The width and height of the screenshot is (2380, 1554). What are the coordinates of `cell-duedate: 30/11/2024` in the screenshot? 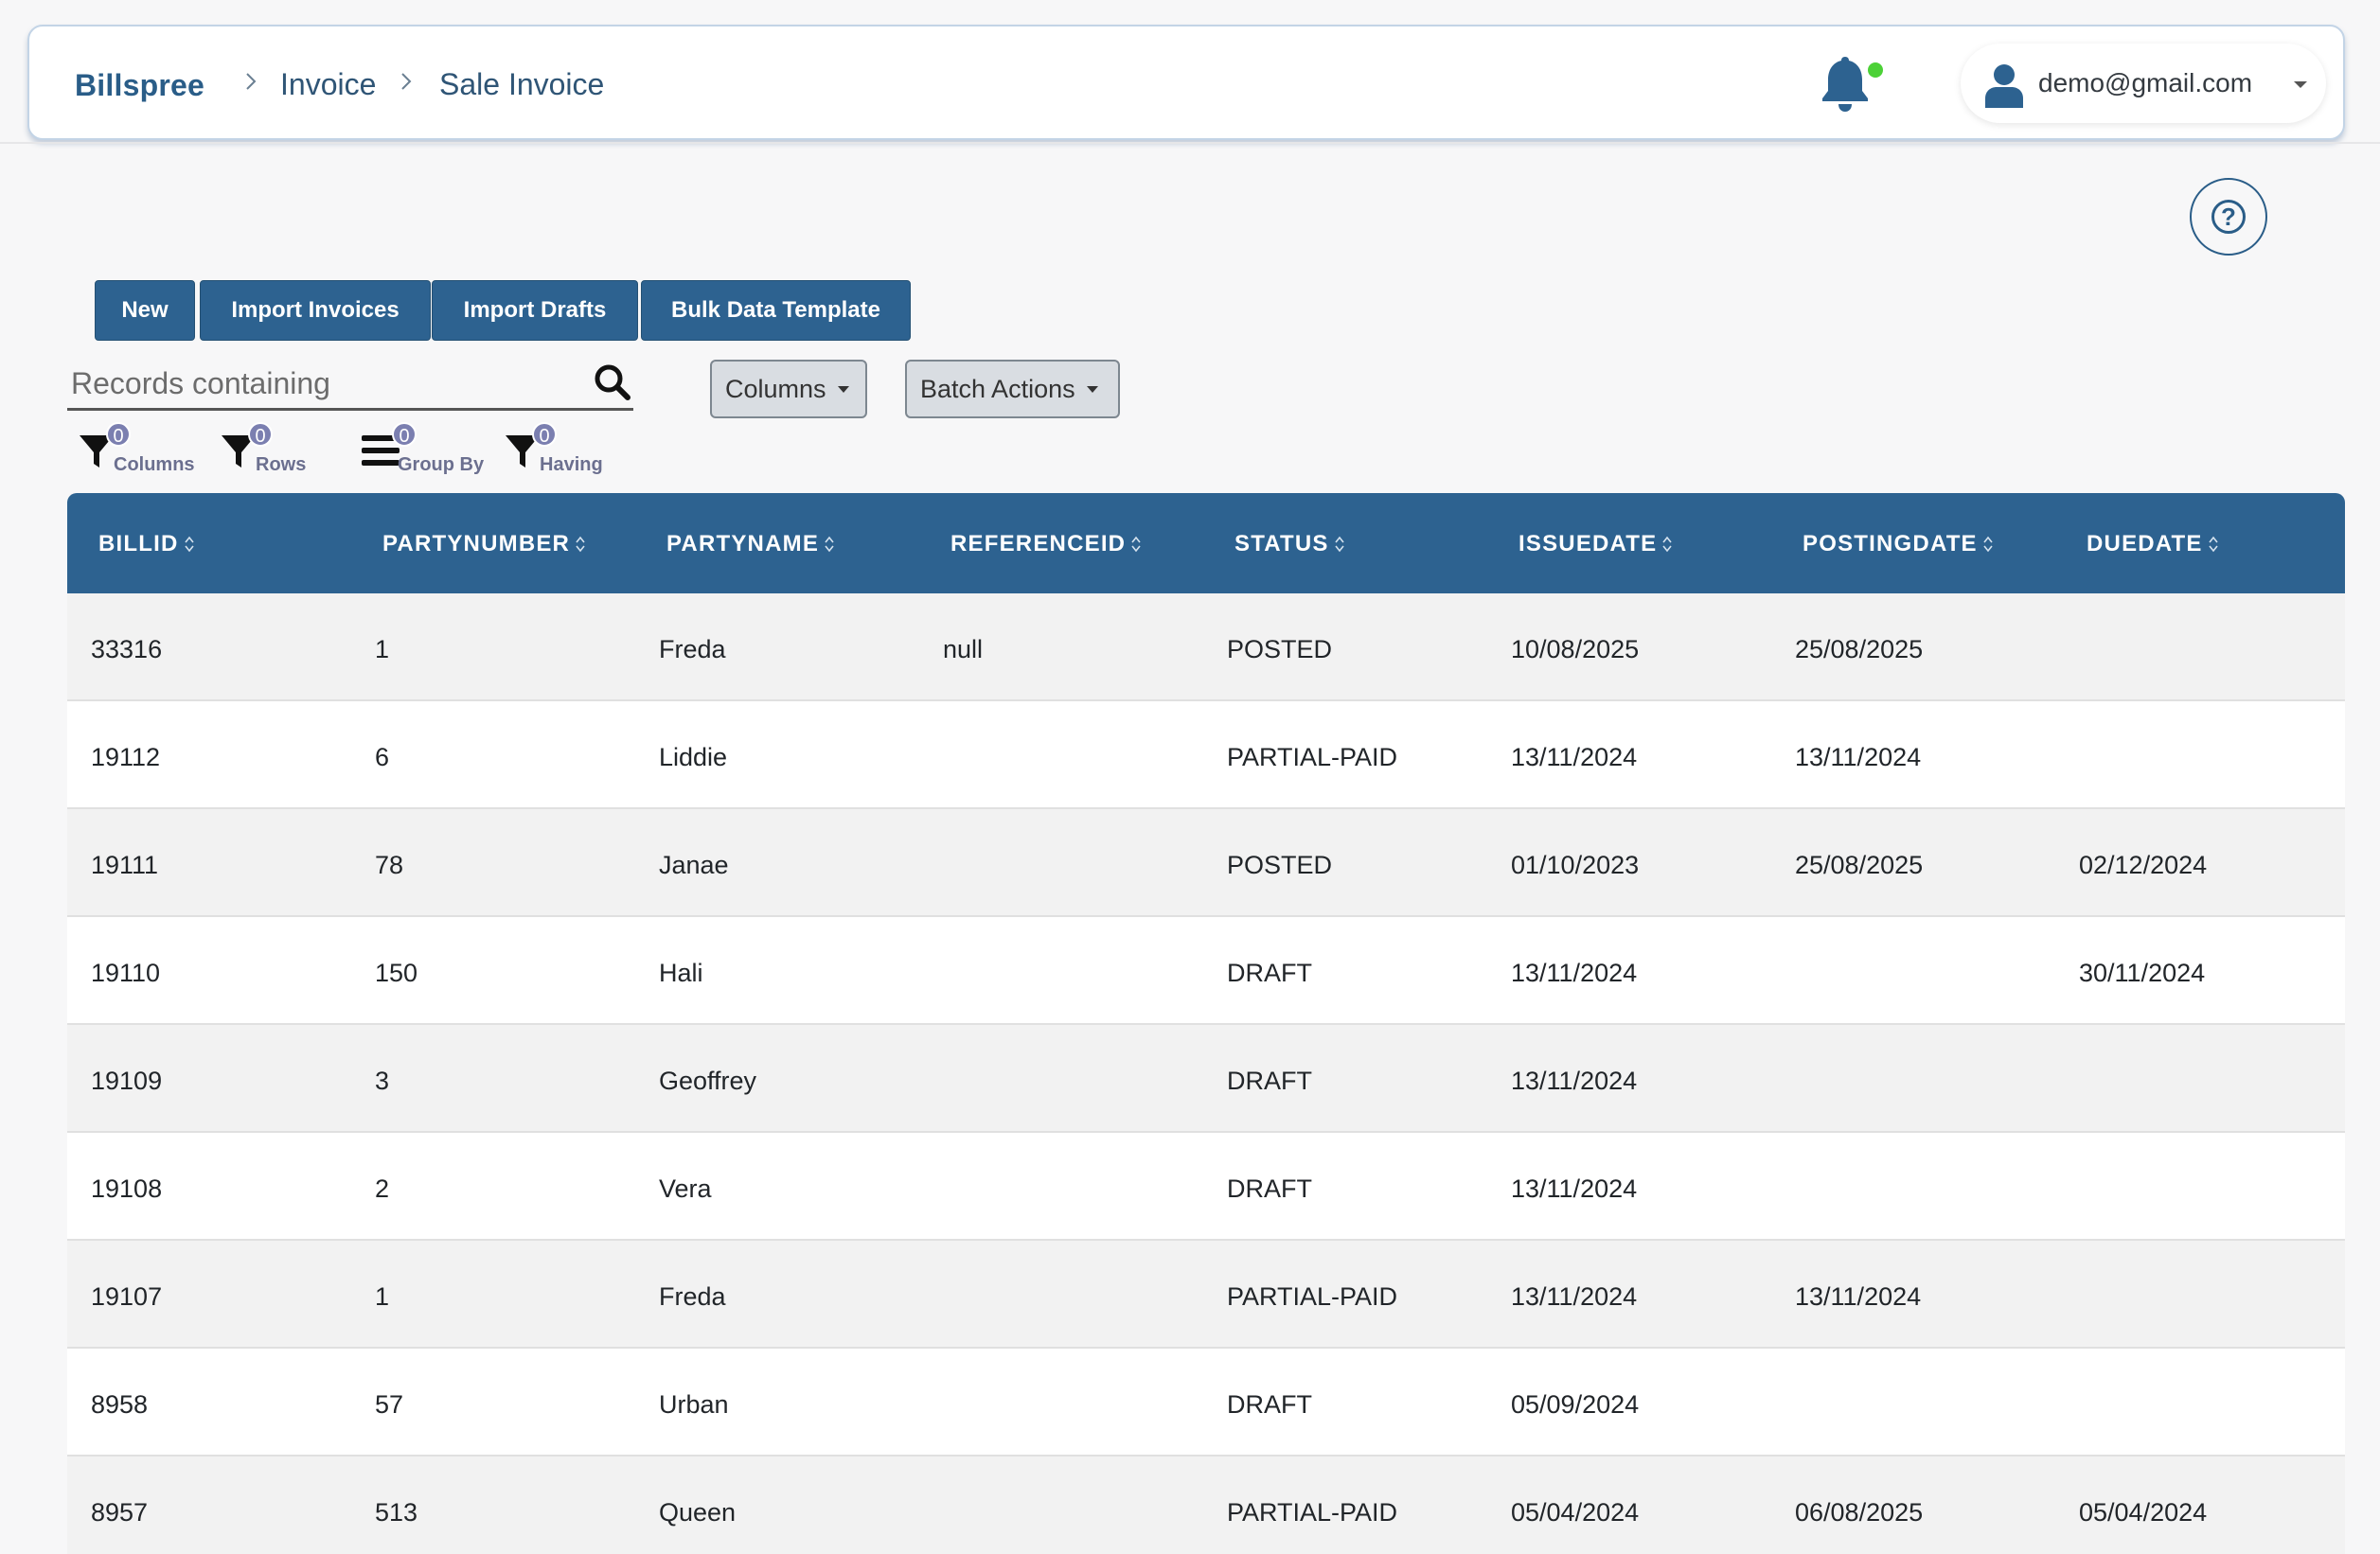 It's located at (2142, 973).